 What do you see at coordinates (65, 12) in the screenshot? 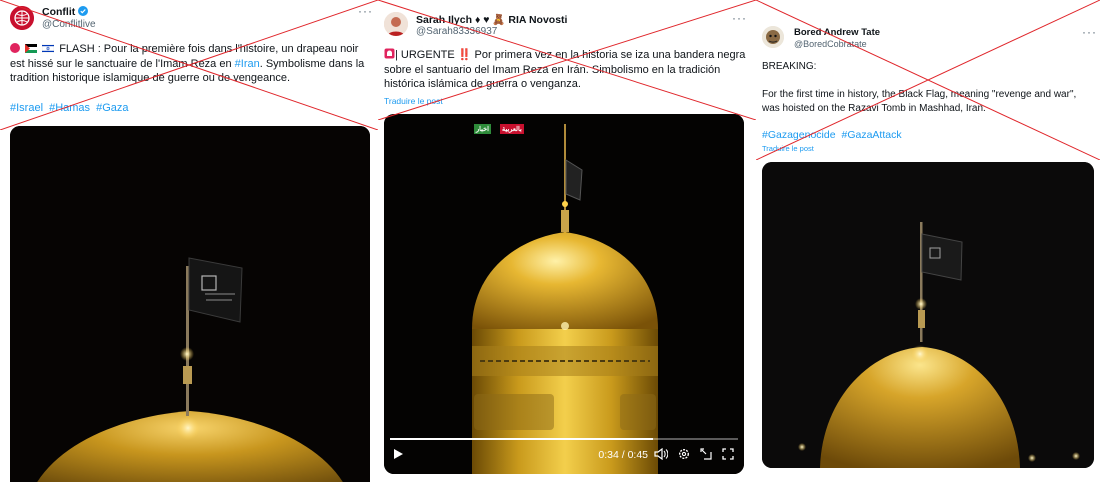
I see `author-name: Conflit` at bounding box center [65, 12].